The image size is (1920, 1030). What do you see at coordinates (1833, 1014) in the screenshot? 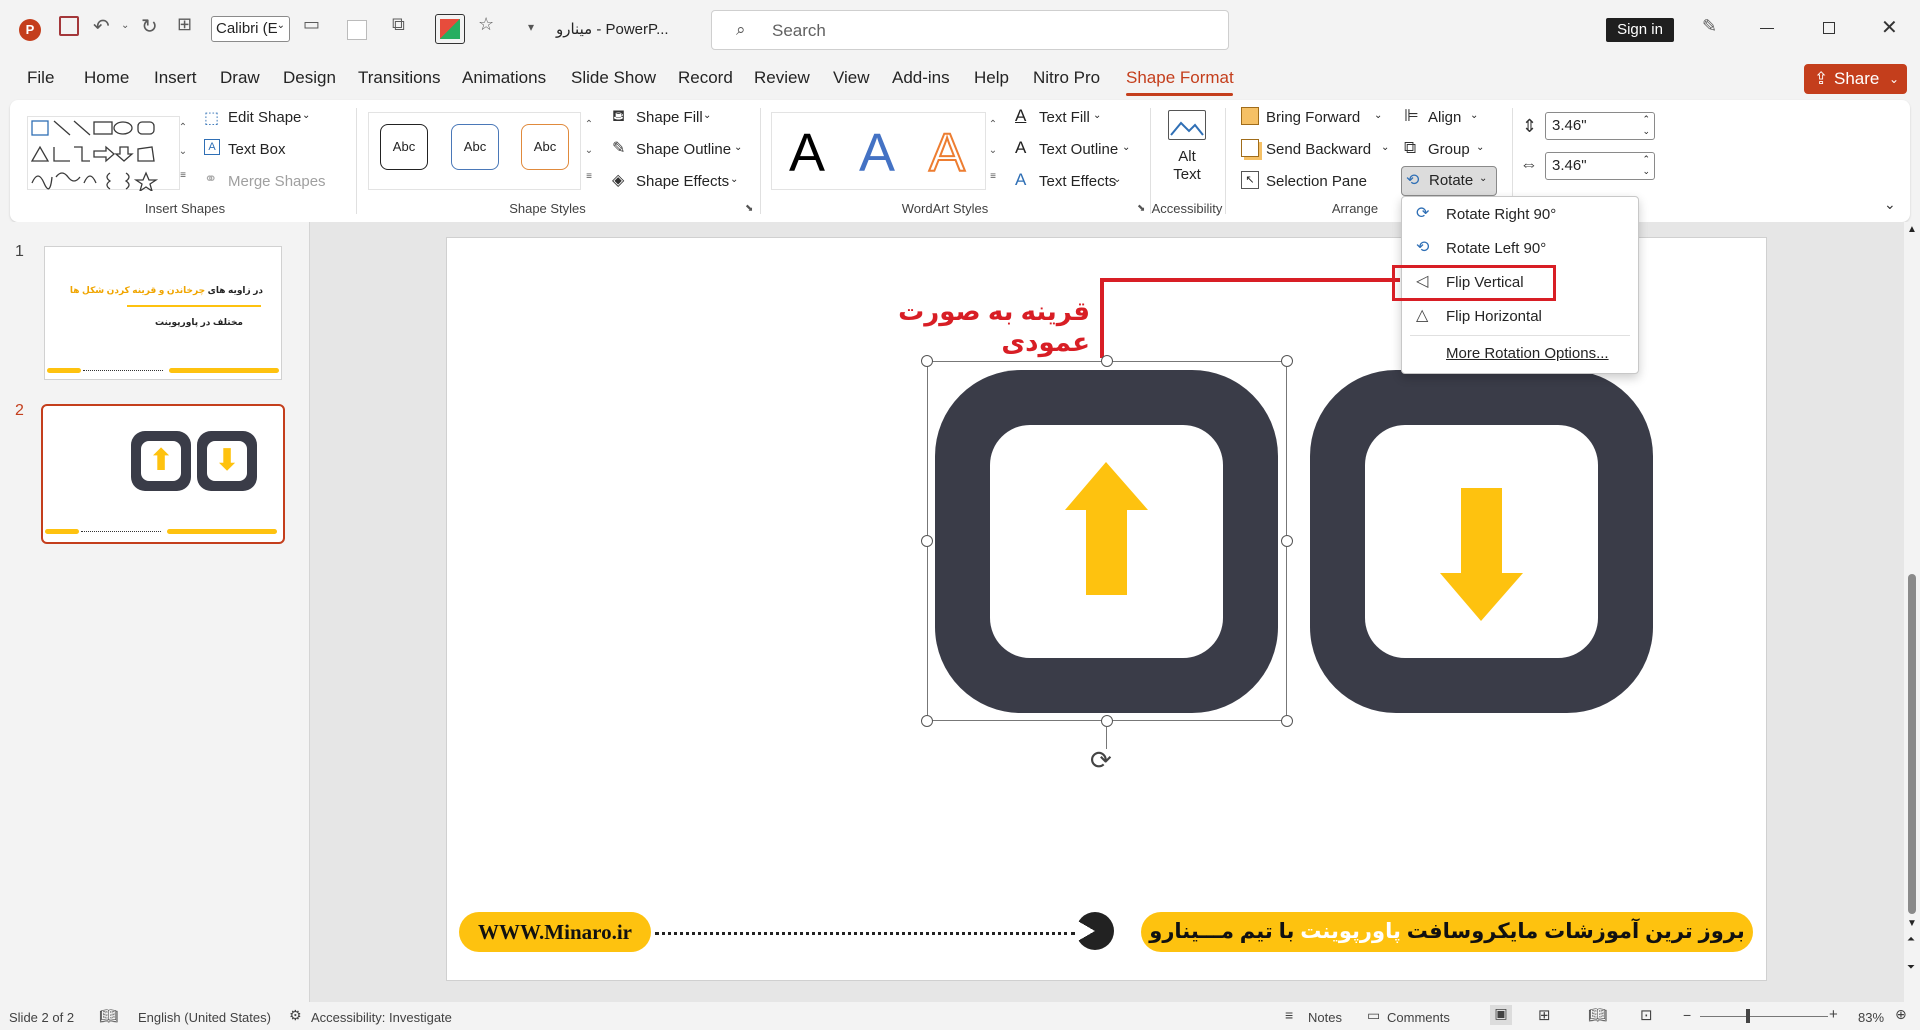
I see `zoom-in-icon: +` at bounding box center [1833, 1014].